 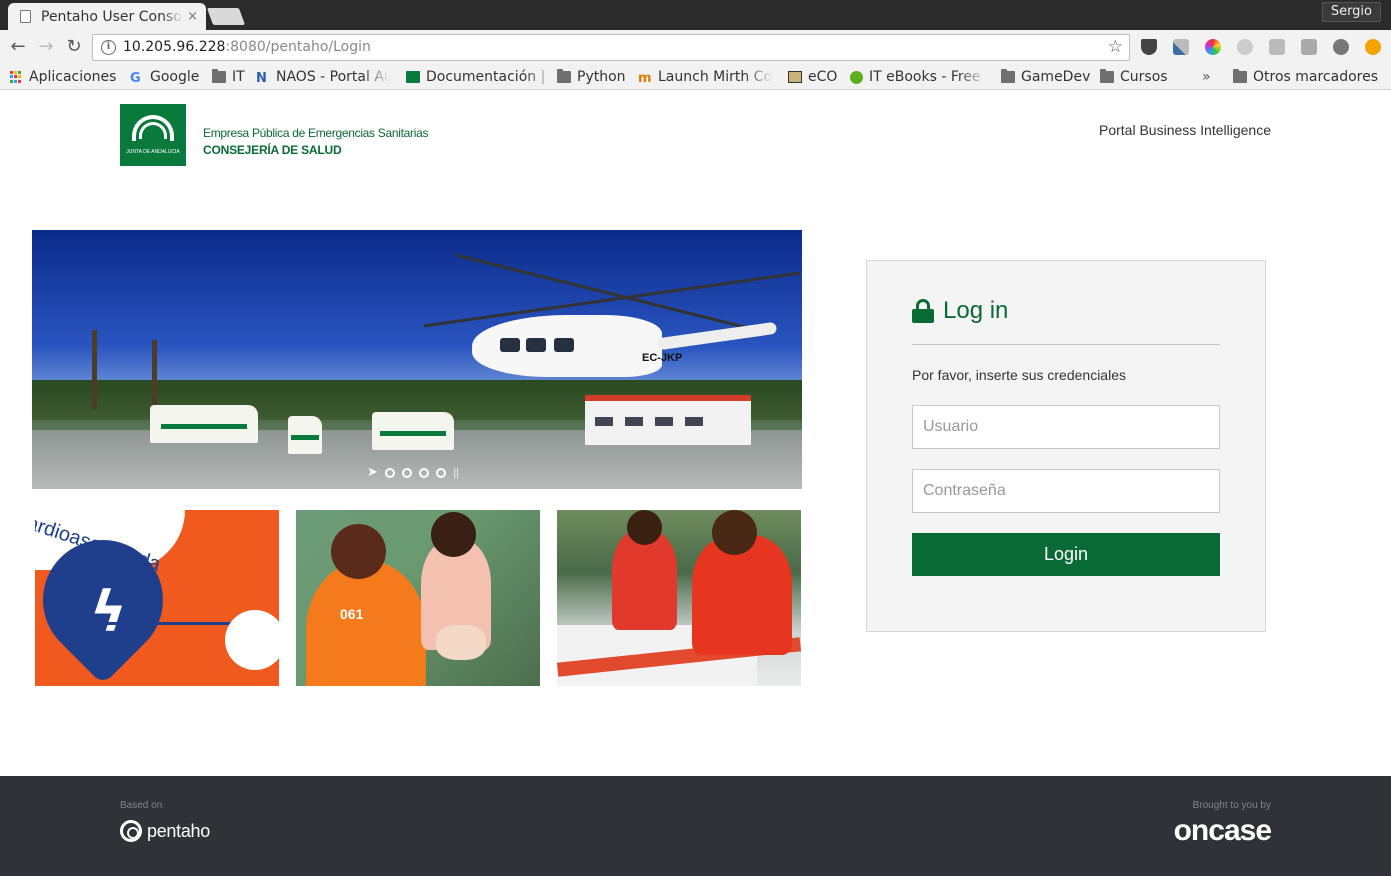 What do you see at coordinates (1149, 47) in the screenshot?
I see `pocket-extension-icon` at bounding box center [1149, 47].